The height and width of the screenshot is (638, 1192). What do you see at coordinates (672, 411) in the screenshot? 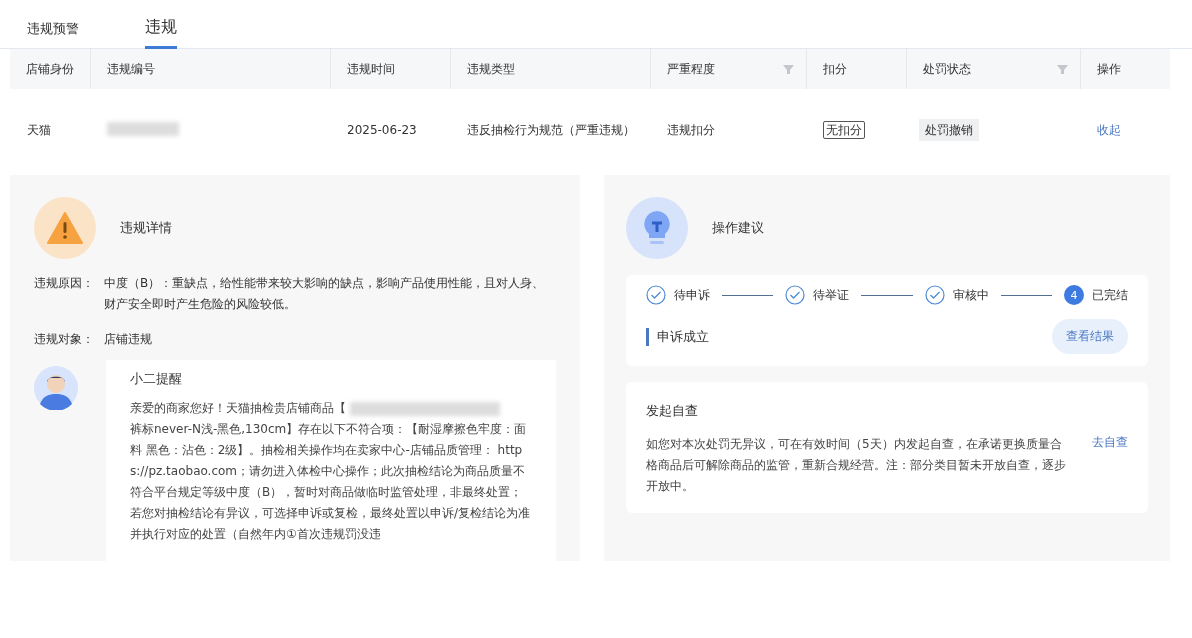
I see `card-title: 发起自查` at bounding box center [672, 411].